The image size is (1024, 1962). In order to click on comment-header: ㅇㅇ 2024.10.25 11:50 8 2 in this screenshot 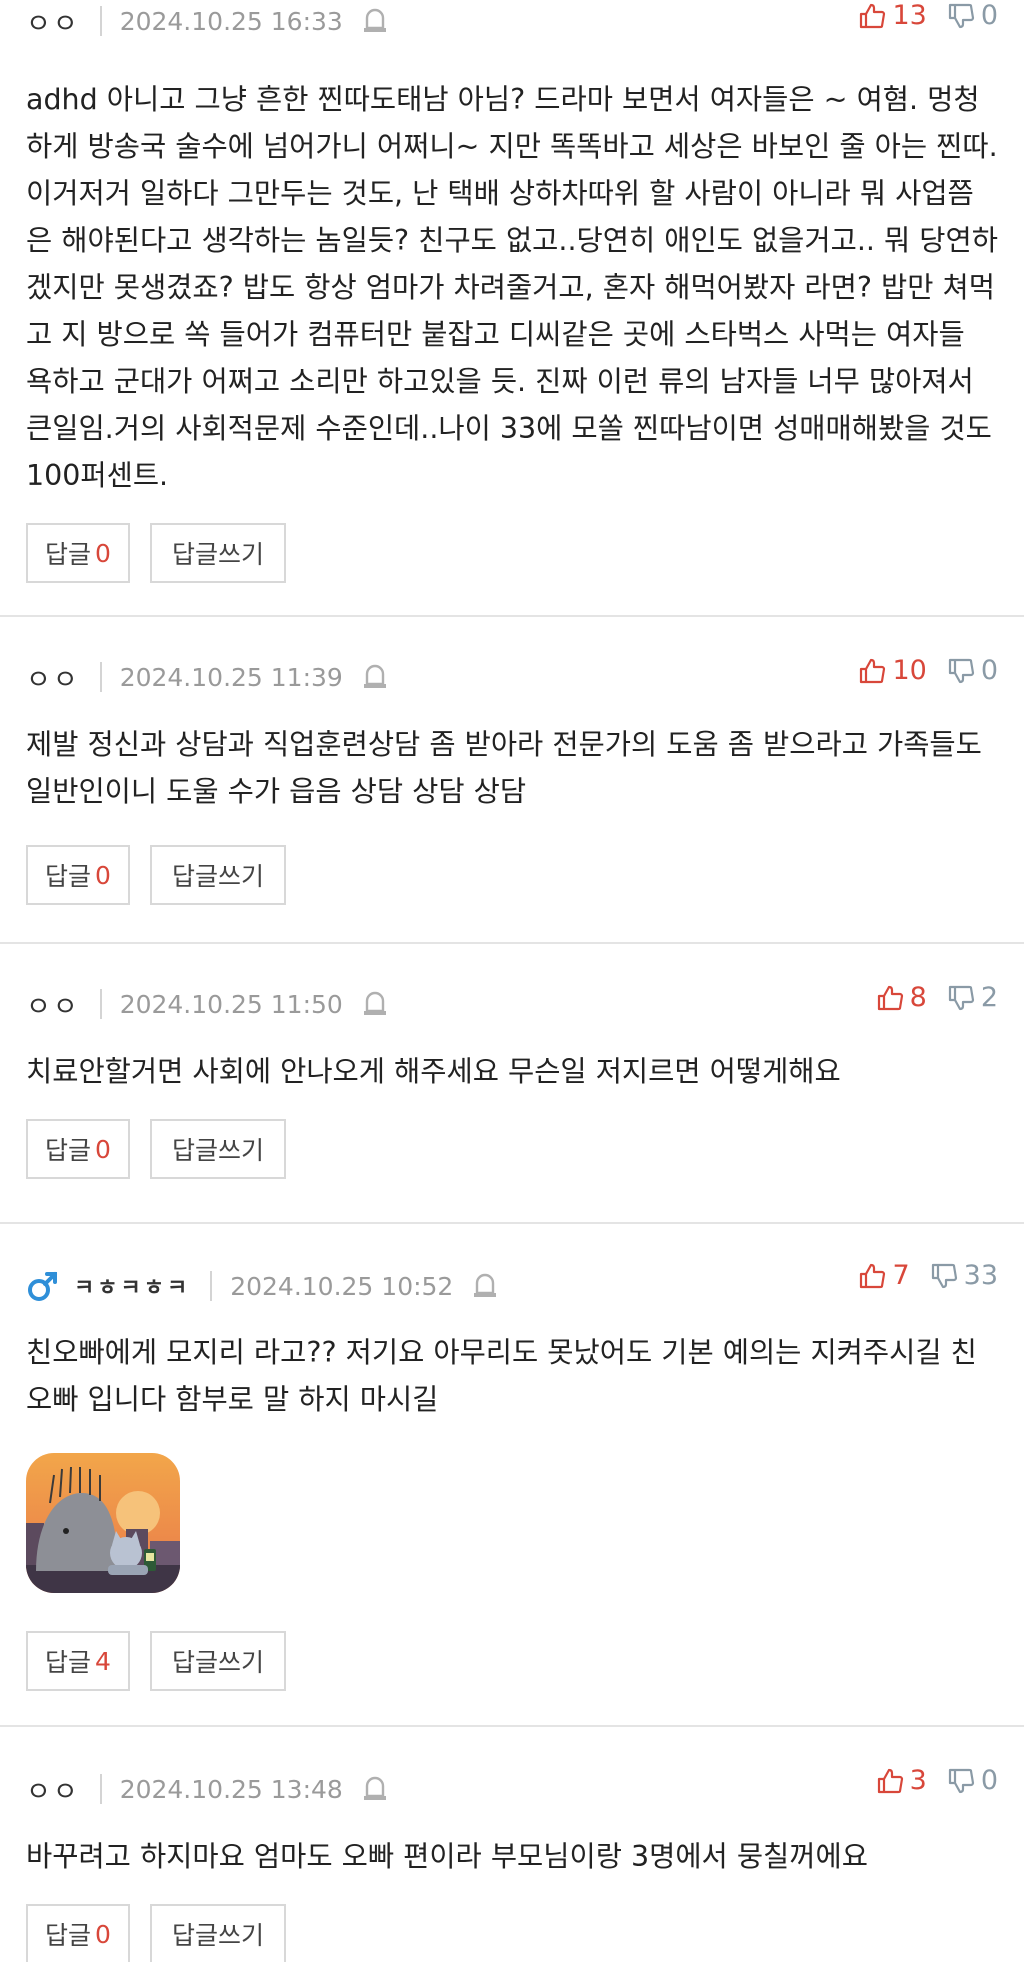, I will do `click(512, 1003)`.